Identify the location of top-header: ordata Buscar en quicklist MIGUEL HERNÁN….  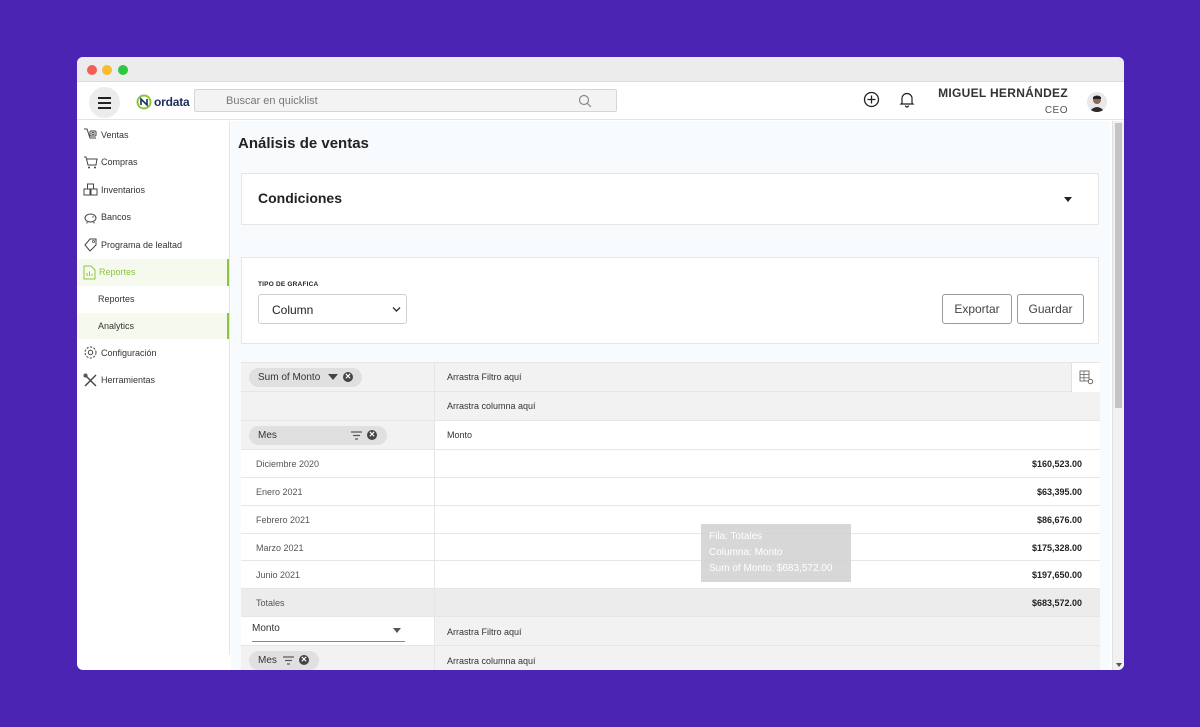
(600, 101).